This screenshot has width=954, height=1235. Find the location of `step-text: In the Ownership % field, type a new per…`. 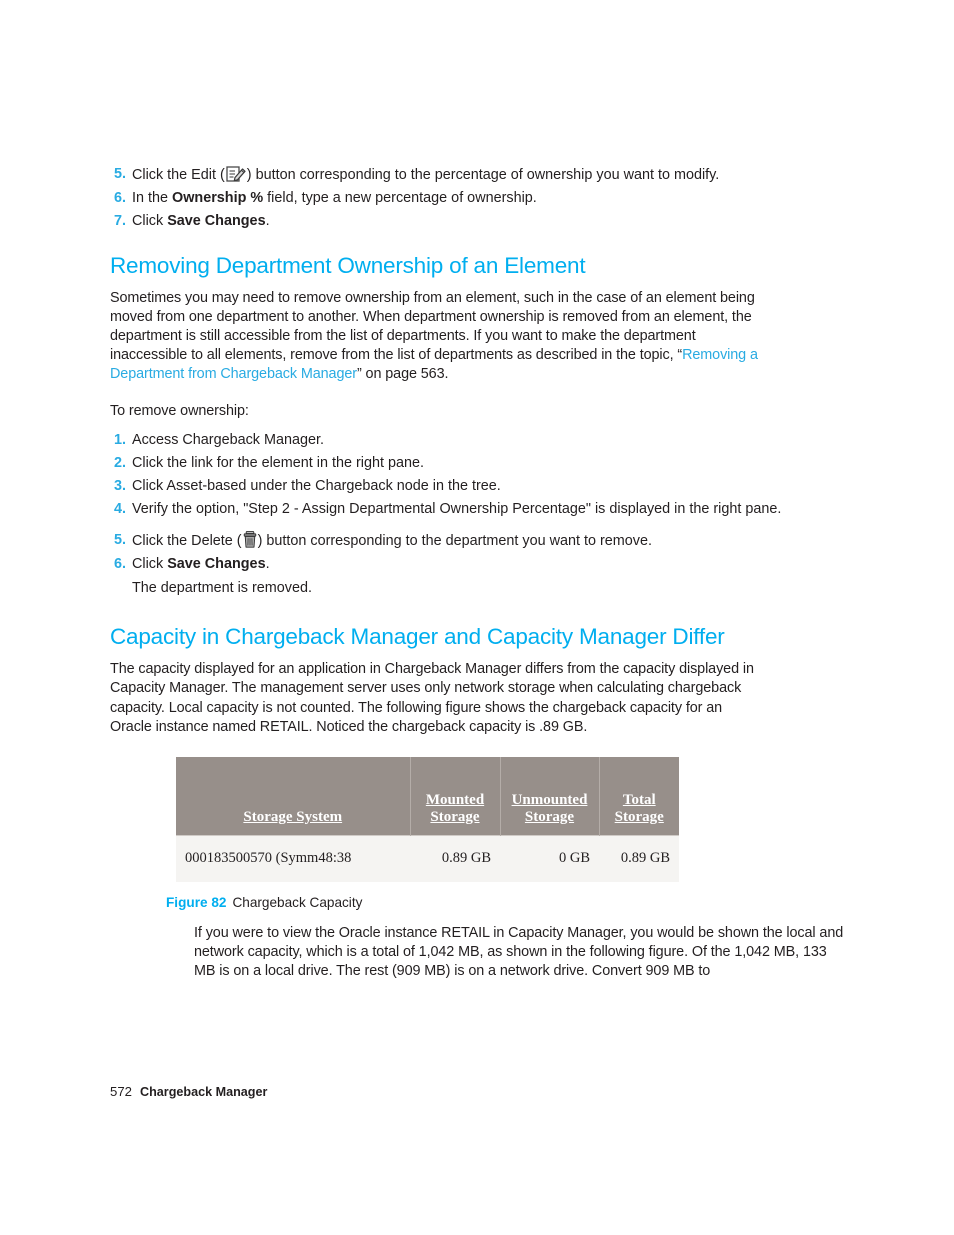

step-text: In the Ownership % field, type a new per… is located at coordinates (488, 198).